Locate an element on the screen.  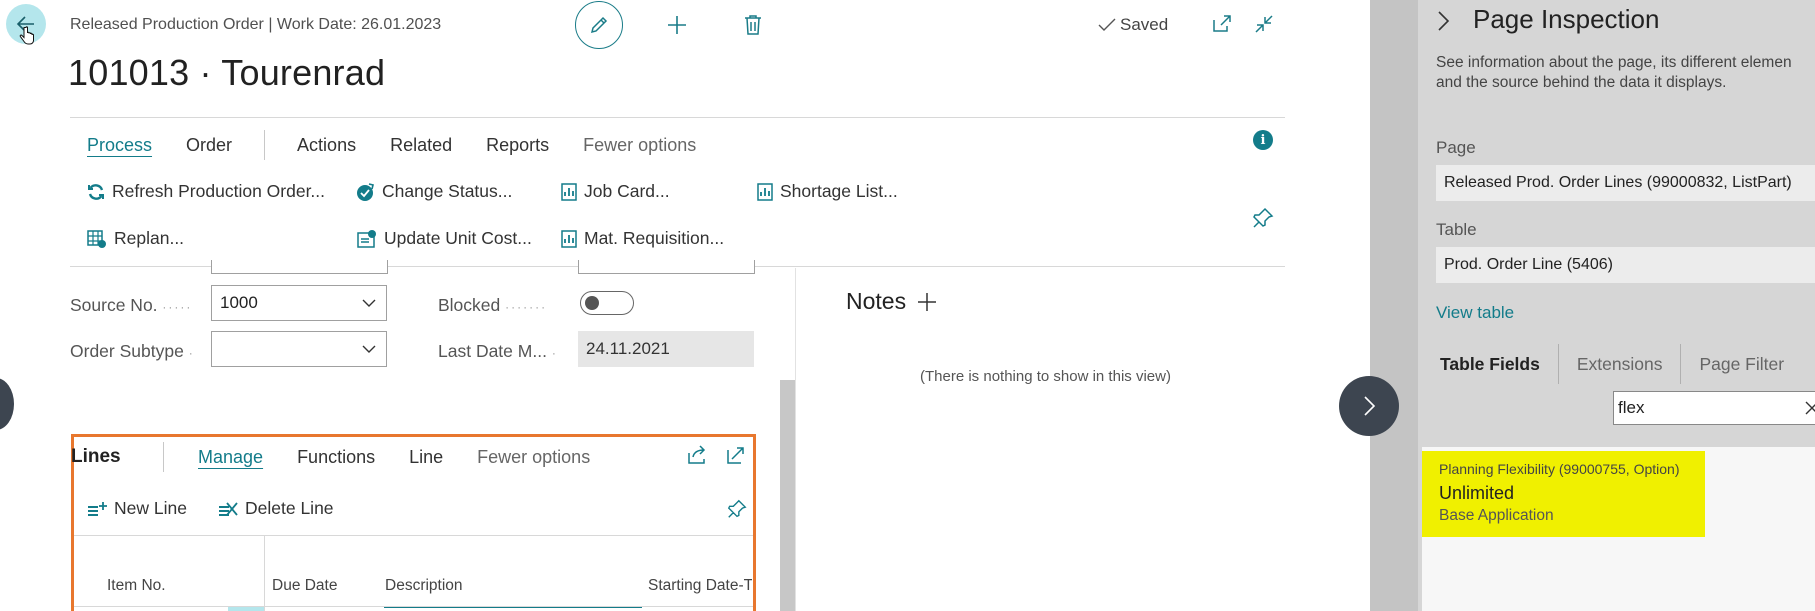
collapse-icon is located at coordinates (1264, 24).